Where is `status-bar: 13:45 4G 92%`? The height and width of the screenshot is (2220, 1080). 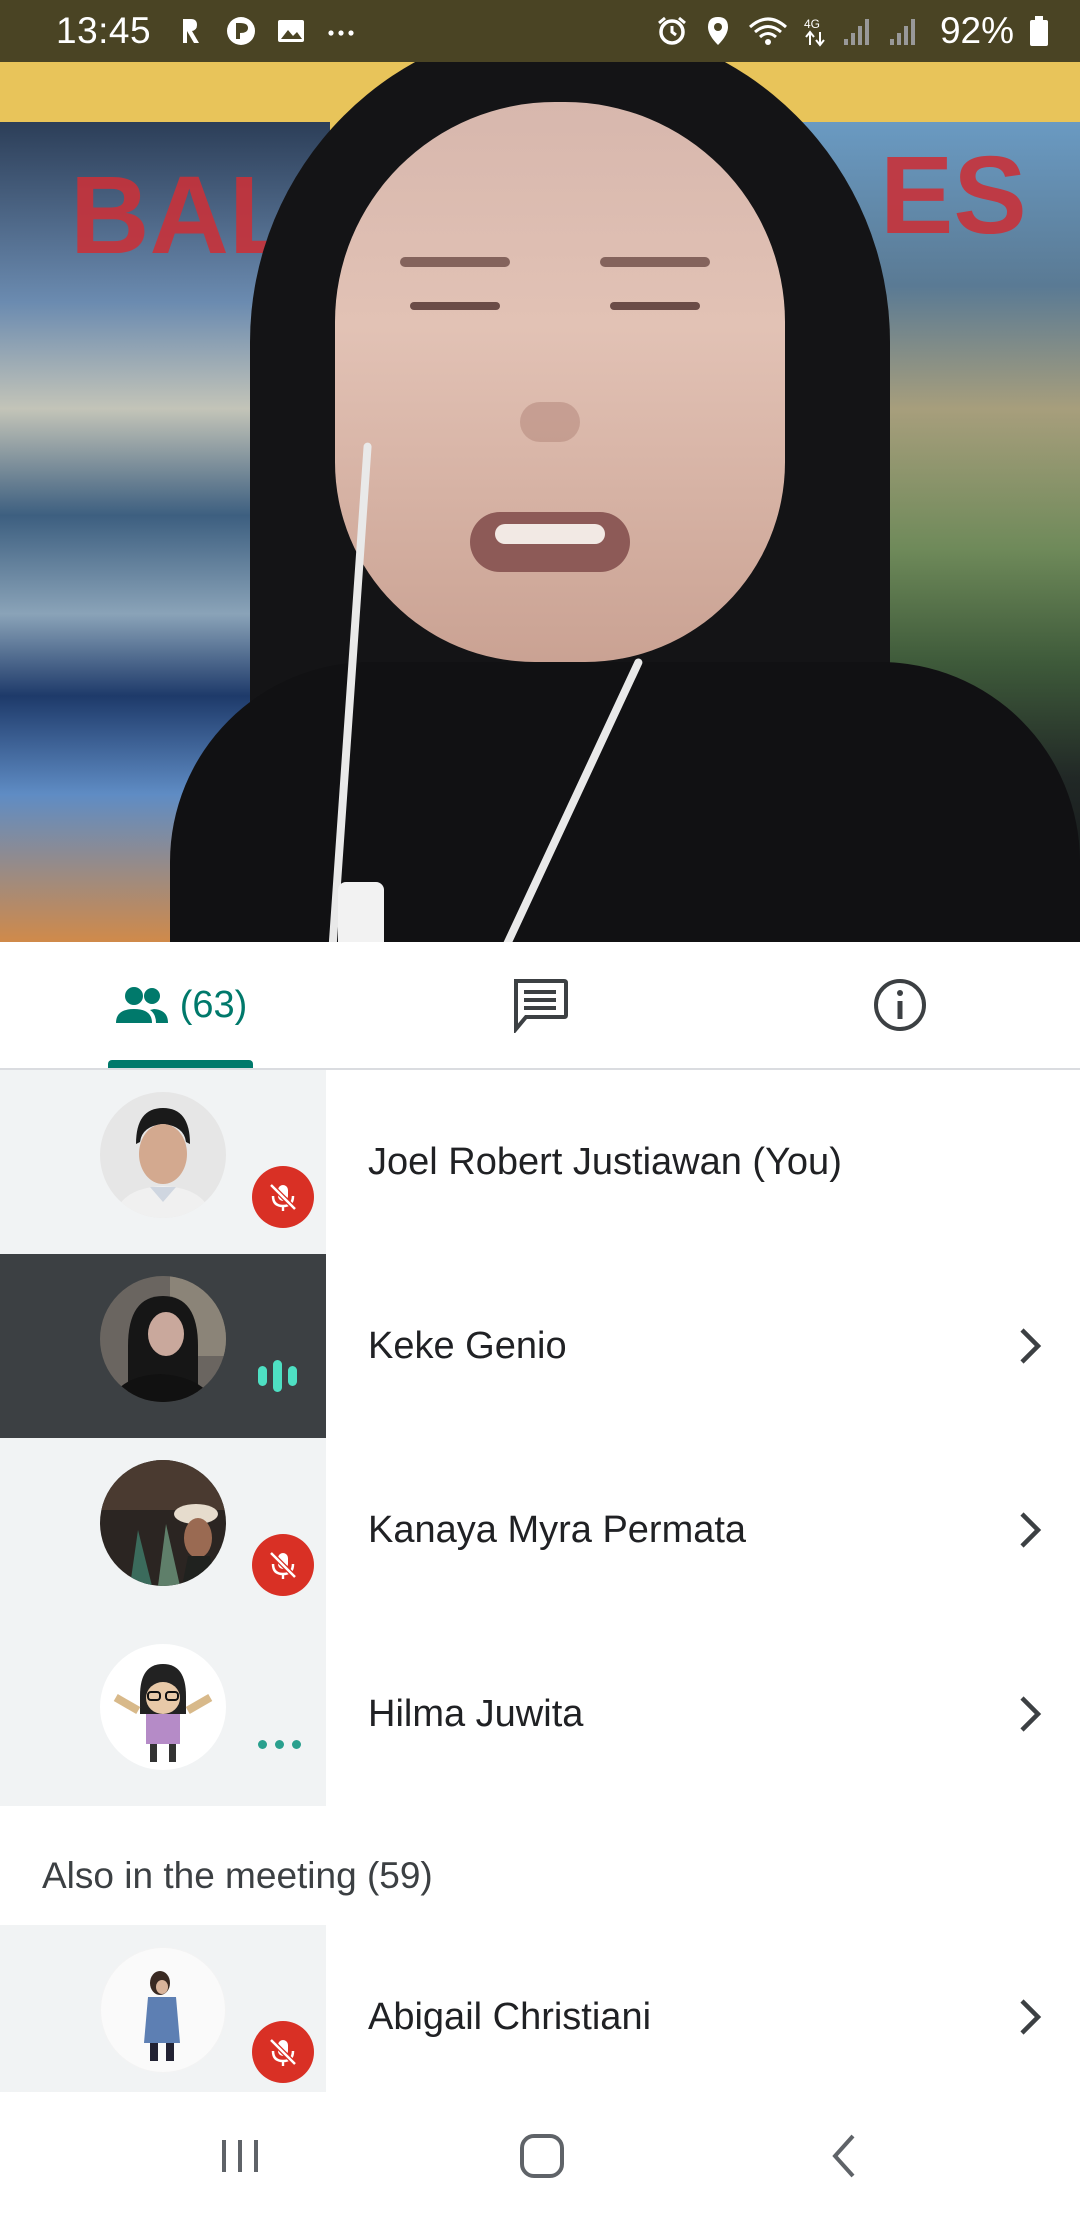
status-bar: 13:45 4G 92% is located at coordinates (540, 31).